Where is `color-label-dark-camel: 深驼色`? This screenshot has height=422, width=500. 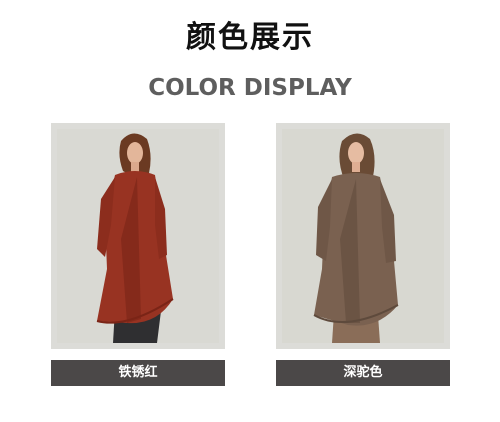
color-label-dark-camel: 深驼色 is located at coordinates (363, 373).